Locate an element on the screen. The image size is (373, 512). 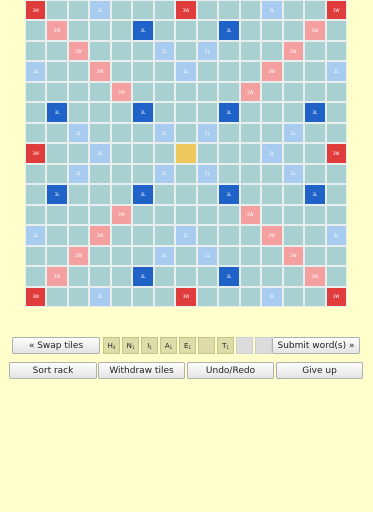
rack-tile: A1 is located at coordinates (168, 345).